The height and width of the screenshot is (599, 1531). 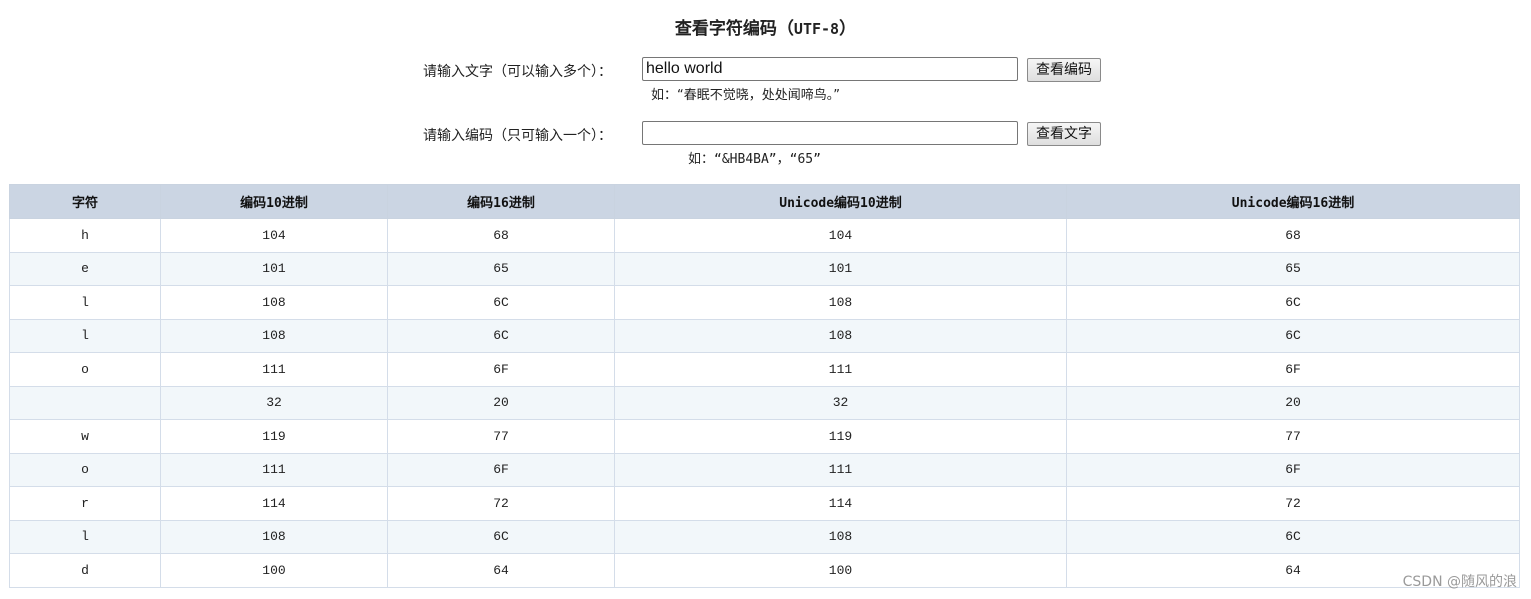 I want to click on text-input-hint: 如：“春眠不觉晓，处处闻啼鸟。”, so click(x=745, y=93).